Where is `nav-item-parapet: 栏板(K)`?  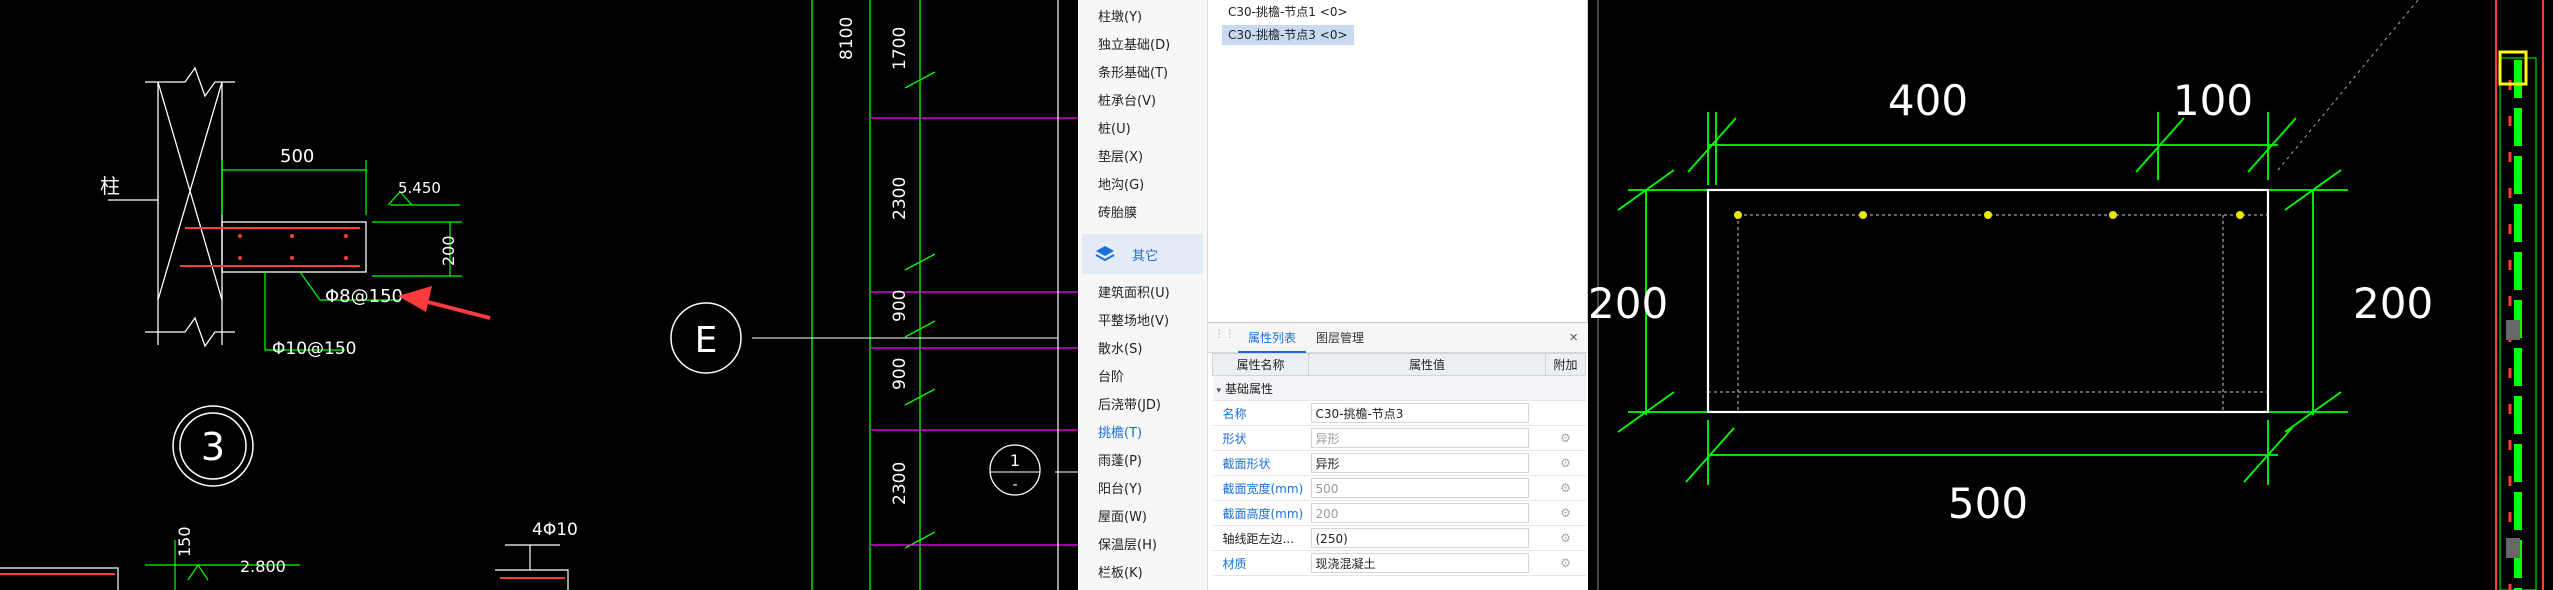
nav-item-parapet: 栏板(K) is located at coordinates (1142, 574).